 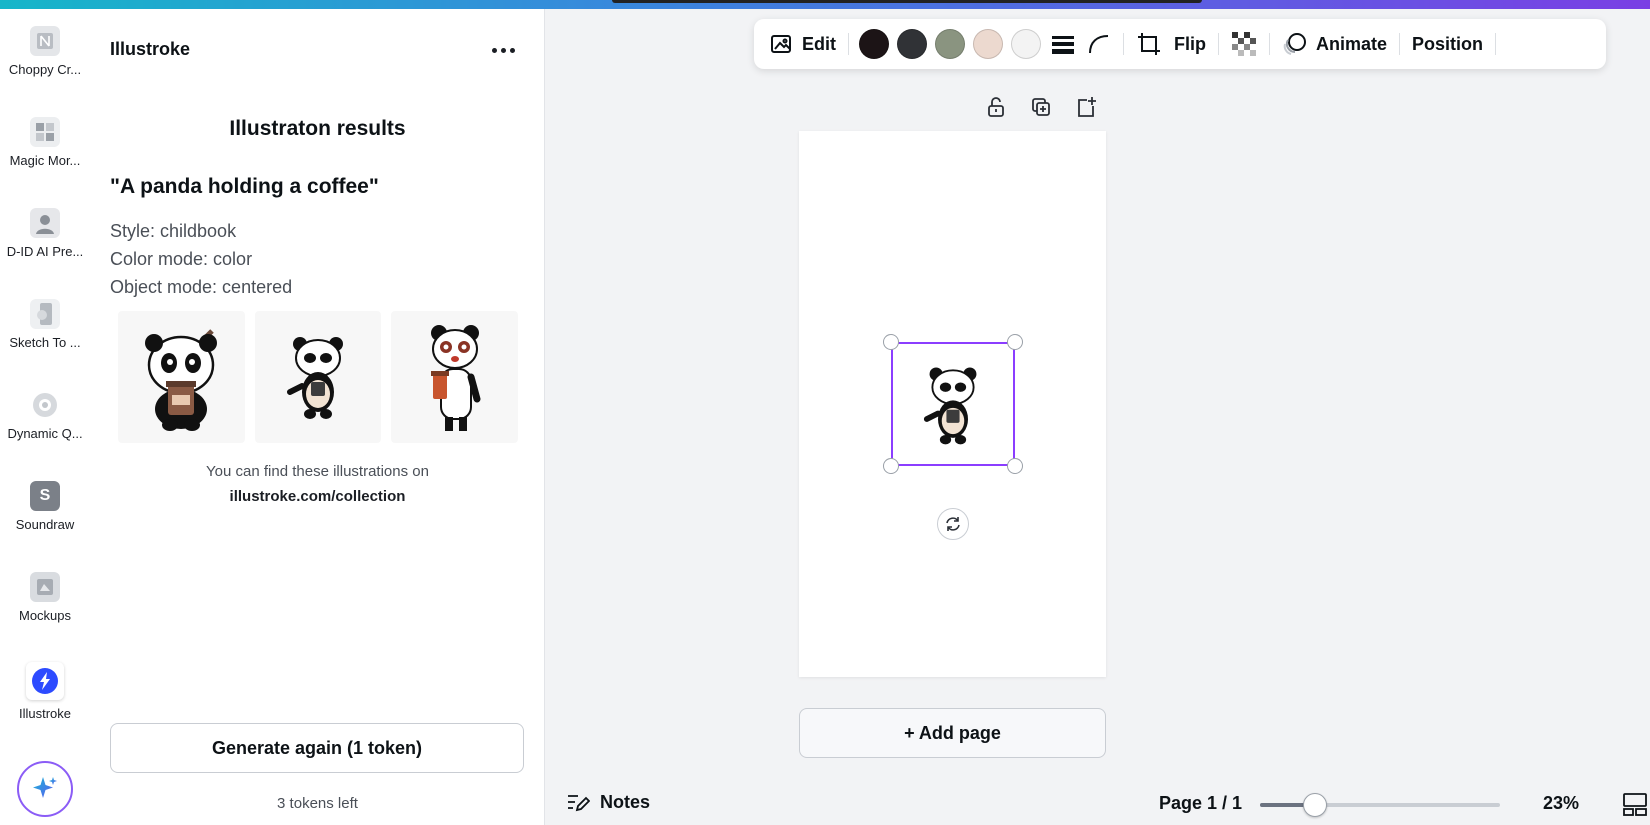 What do you see at coordinates (45, 681) in the screenshot?
I see `illustroke-app-icon` at bounding box center [45, 681].